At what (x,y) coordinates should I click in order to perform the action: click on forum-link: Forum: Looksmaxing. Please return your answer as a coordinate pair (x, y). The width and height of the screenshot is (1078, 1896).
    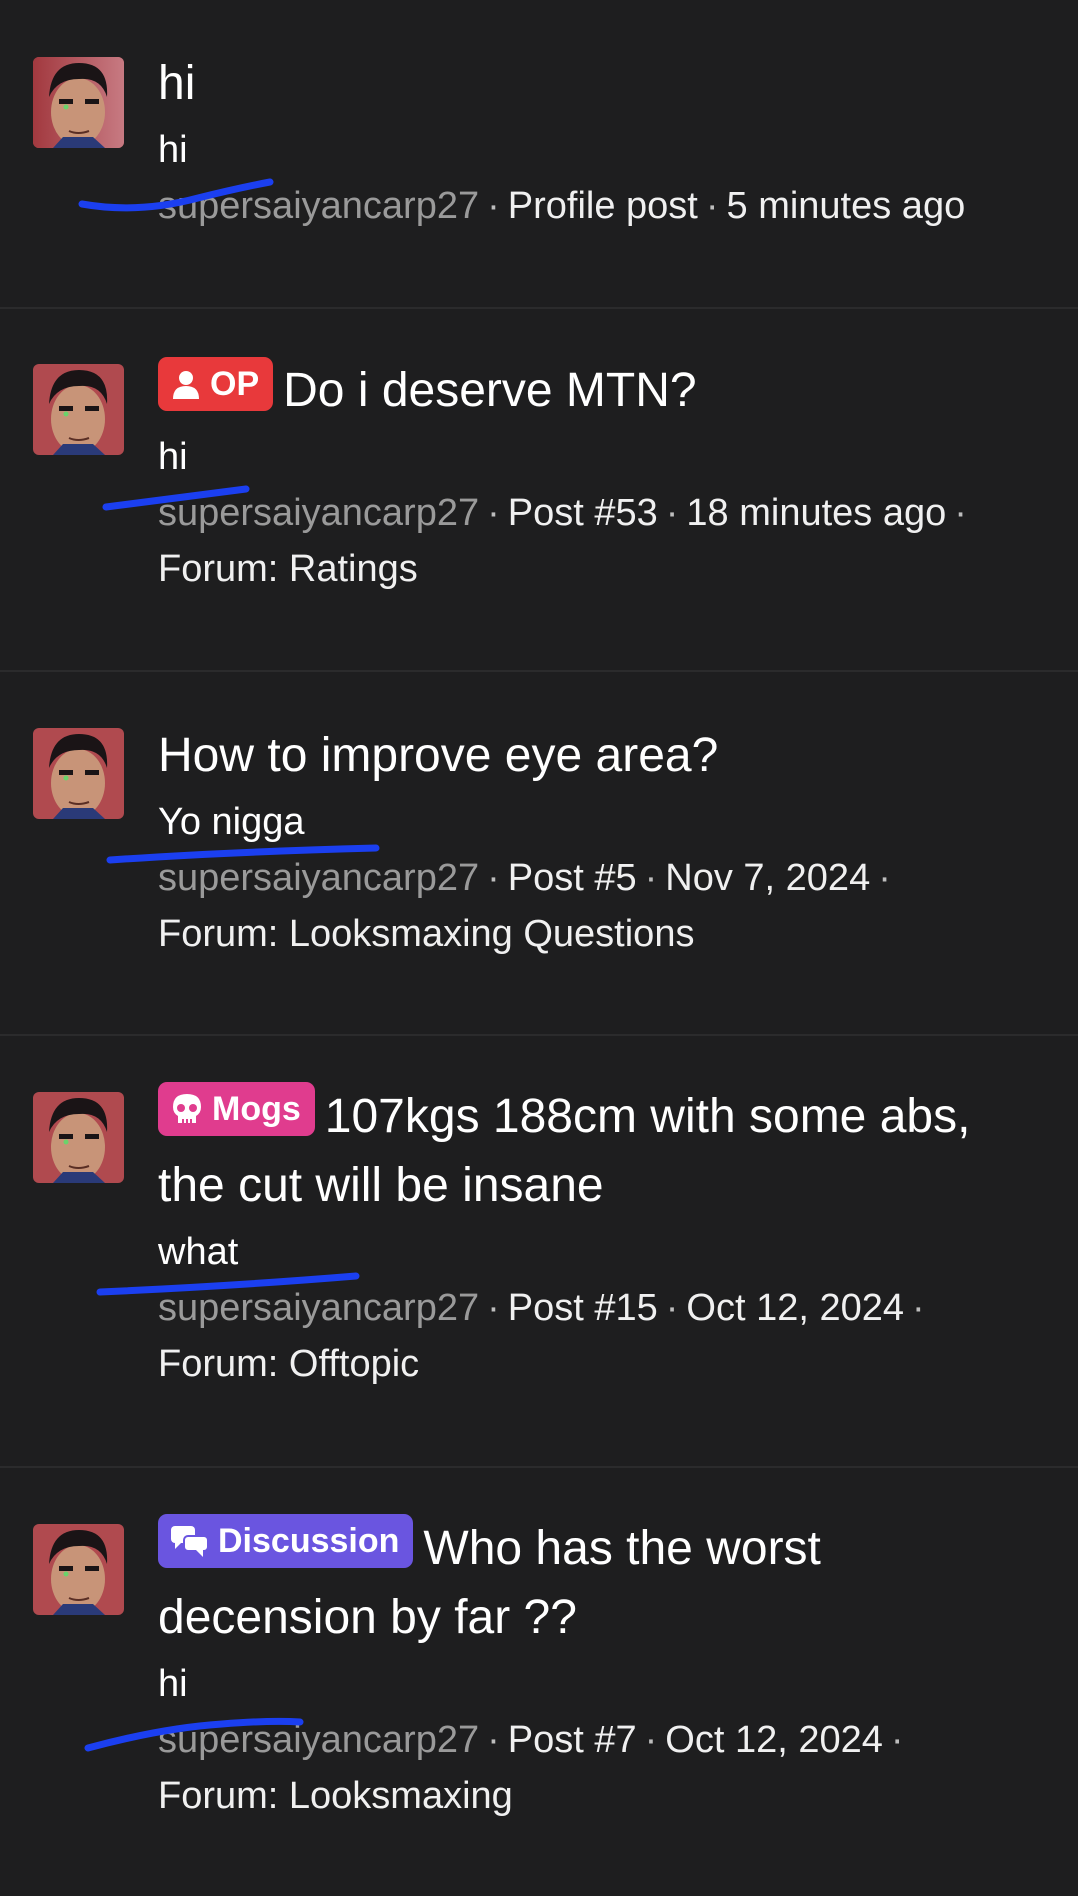
    Looking at the image, I should click on (335, 1796).